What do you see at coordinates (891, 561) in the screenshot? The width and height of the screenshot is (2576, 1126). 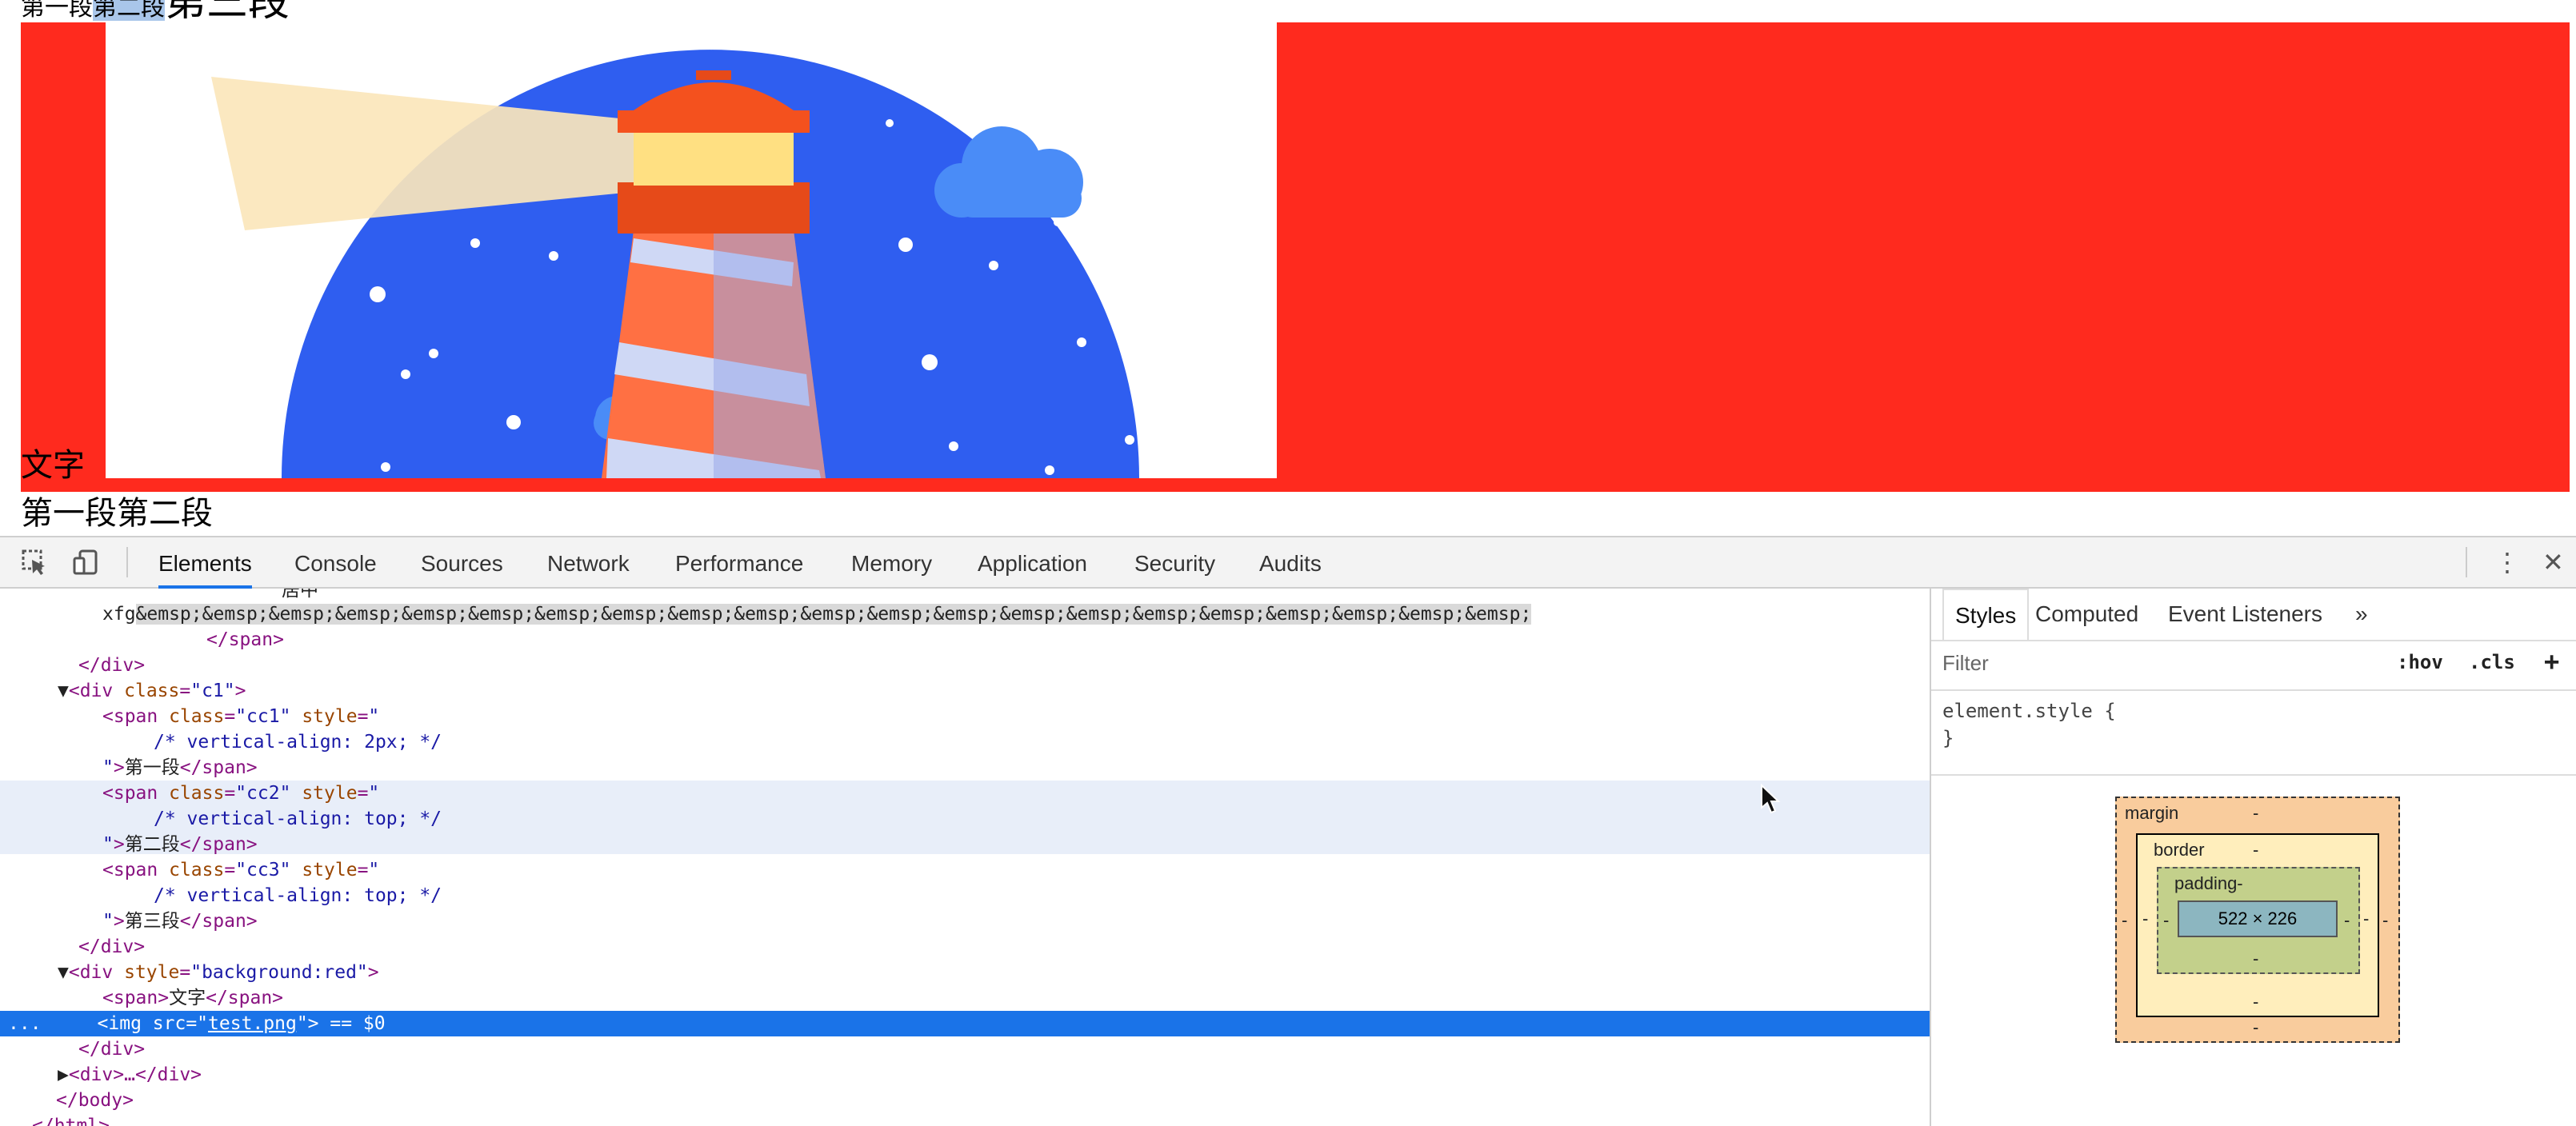 I see `tab-memory: Memory` at bounding box center [891, 561].